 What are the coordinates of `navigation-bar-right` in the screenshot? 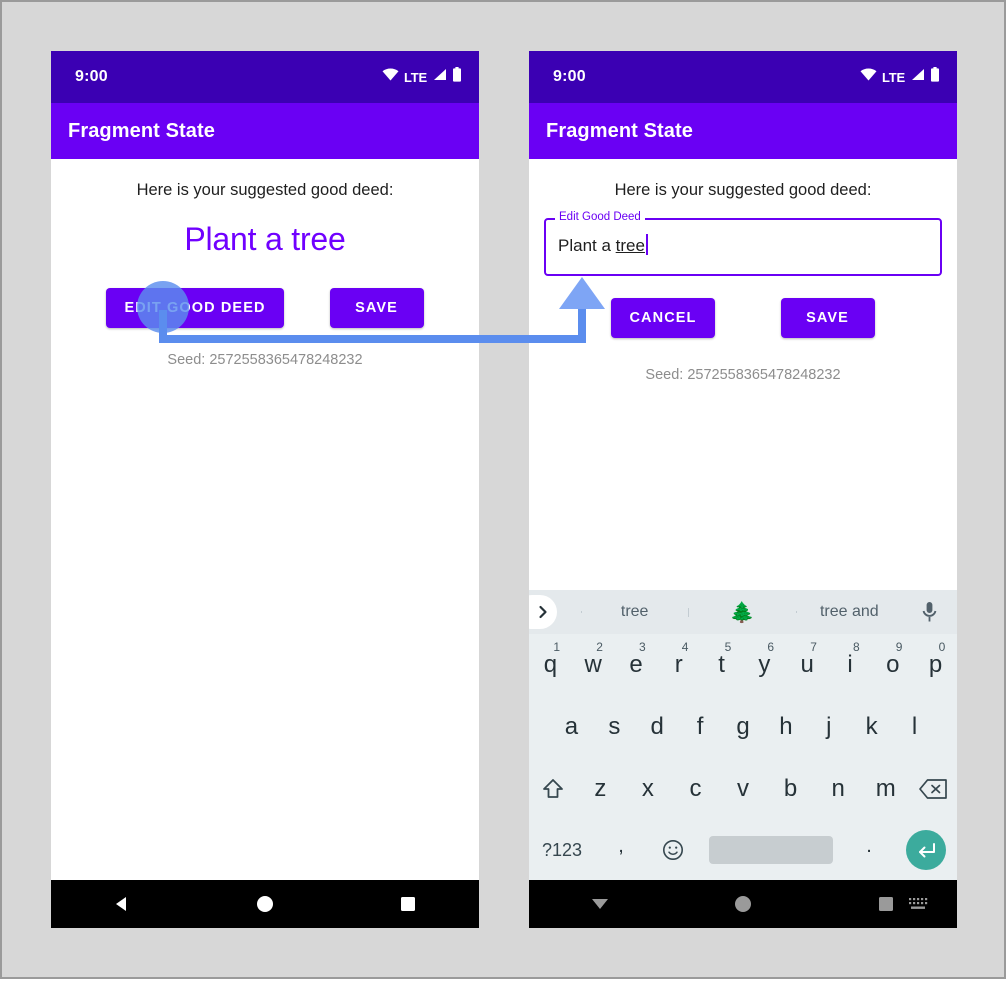 It's located at (743, 904).